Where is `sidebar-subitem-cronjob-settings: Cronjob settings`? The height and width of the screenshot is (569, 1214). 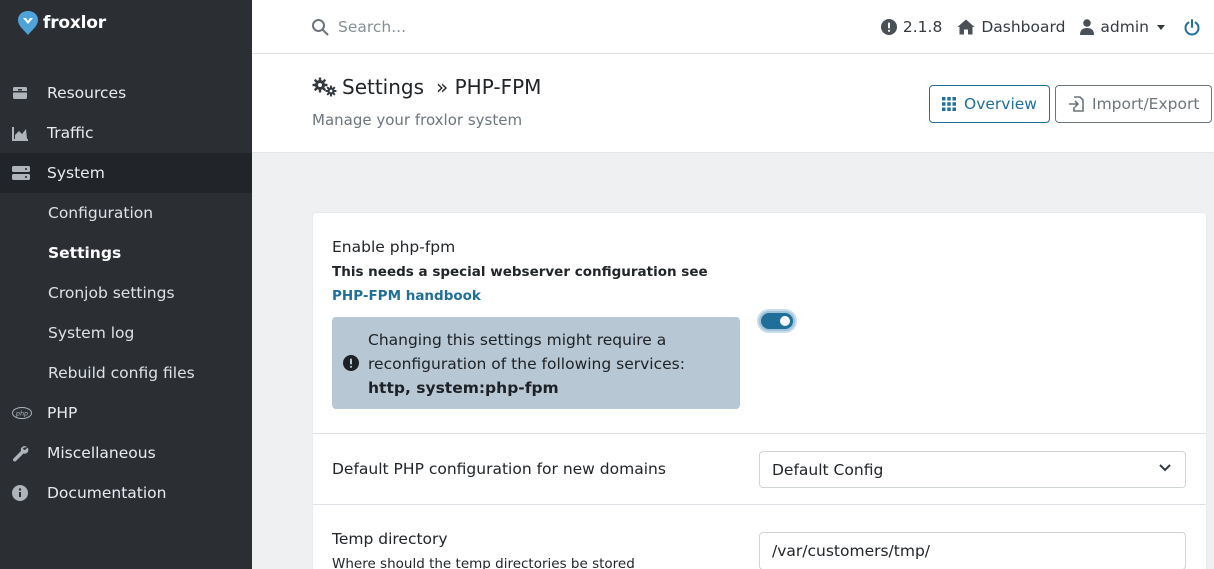 sidebar-subitem-cronjob-settings: Cronjob settings is located at coordinates (126, 293).